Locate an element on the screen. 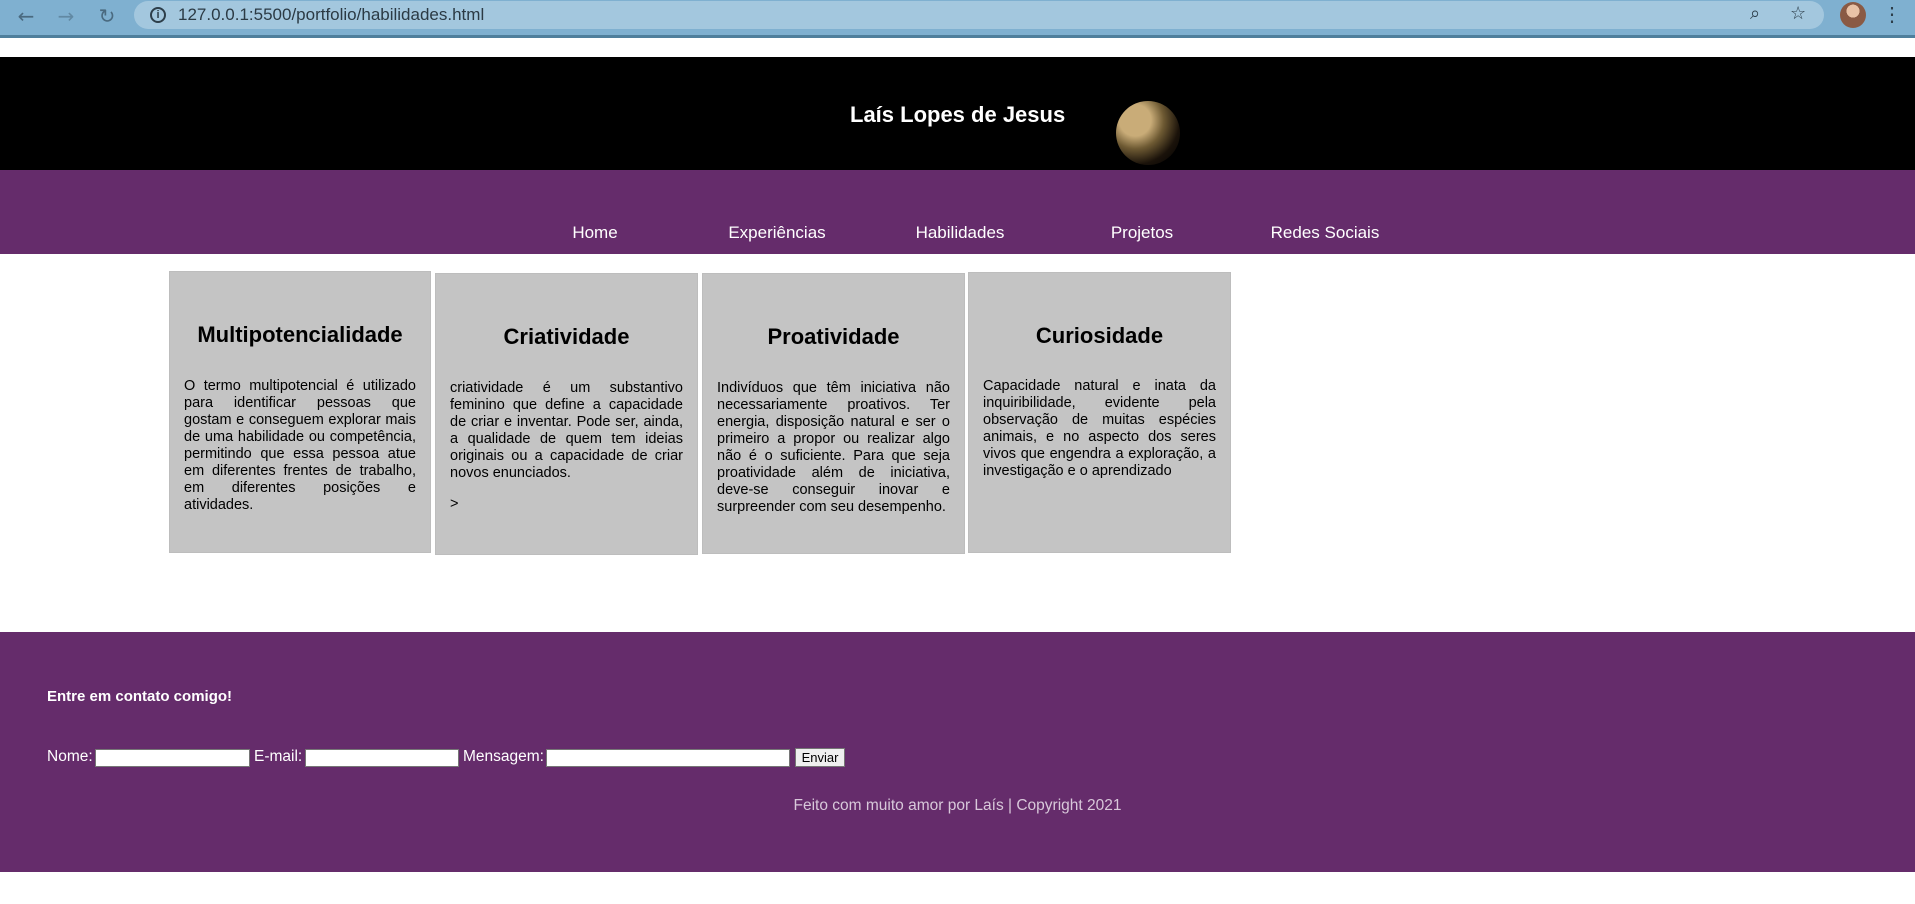 The image size is (1915, 904). card-extra-text: > is located at coordinates (454, 504).